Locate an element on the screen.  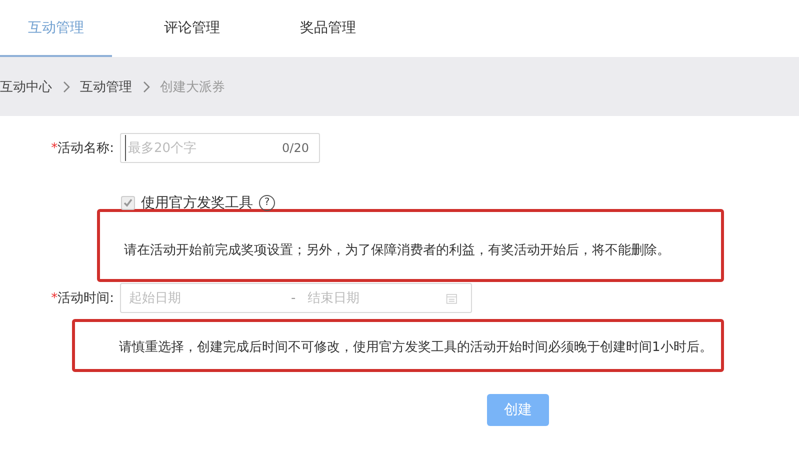
input-field: 最多20个字 0/20 is located at coordinates (220, 148).